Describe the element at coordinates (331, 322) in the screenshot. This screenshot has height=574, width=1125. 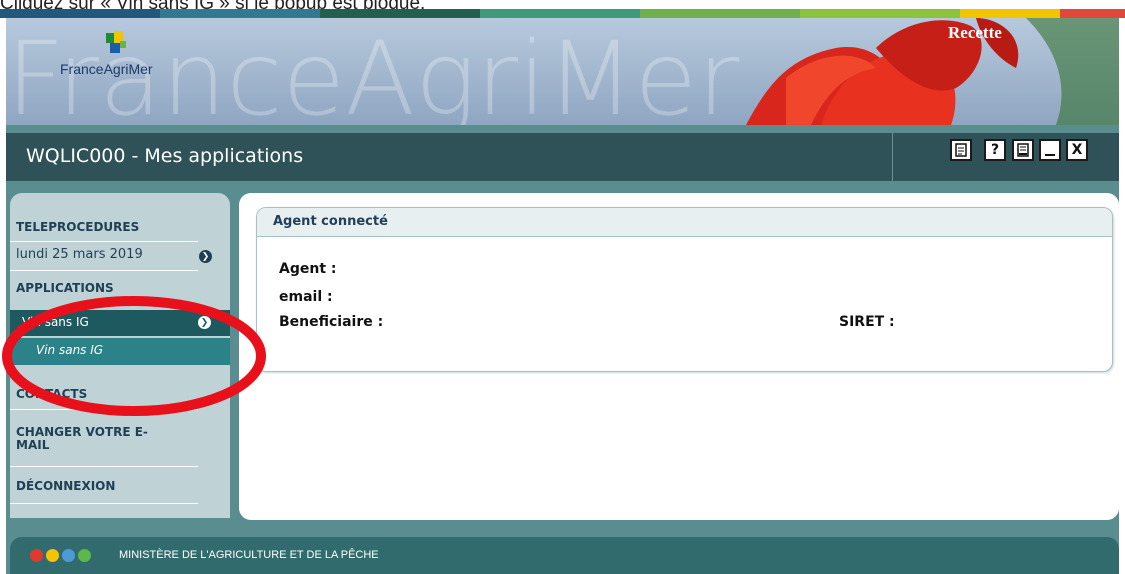
I see `beneficiaire-label: Beneficiaire :` at that location.